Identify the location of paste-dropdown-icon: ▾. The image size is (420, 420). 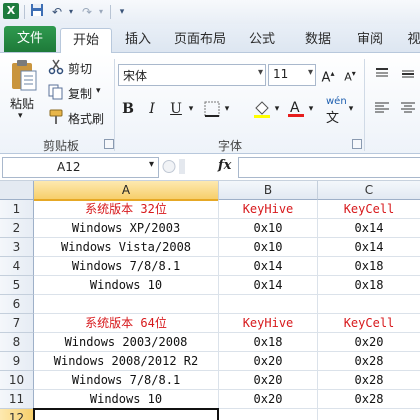
(20, 116).